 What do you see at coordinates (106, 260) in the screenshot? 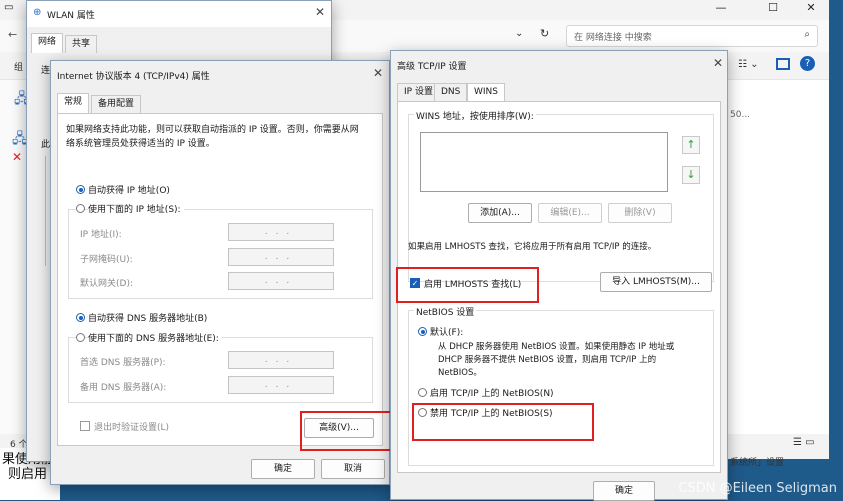
I see `subnet-mask-label: 子网掩码(U):` at bounding box center [106, 260].